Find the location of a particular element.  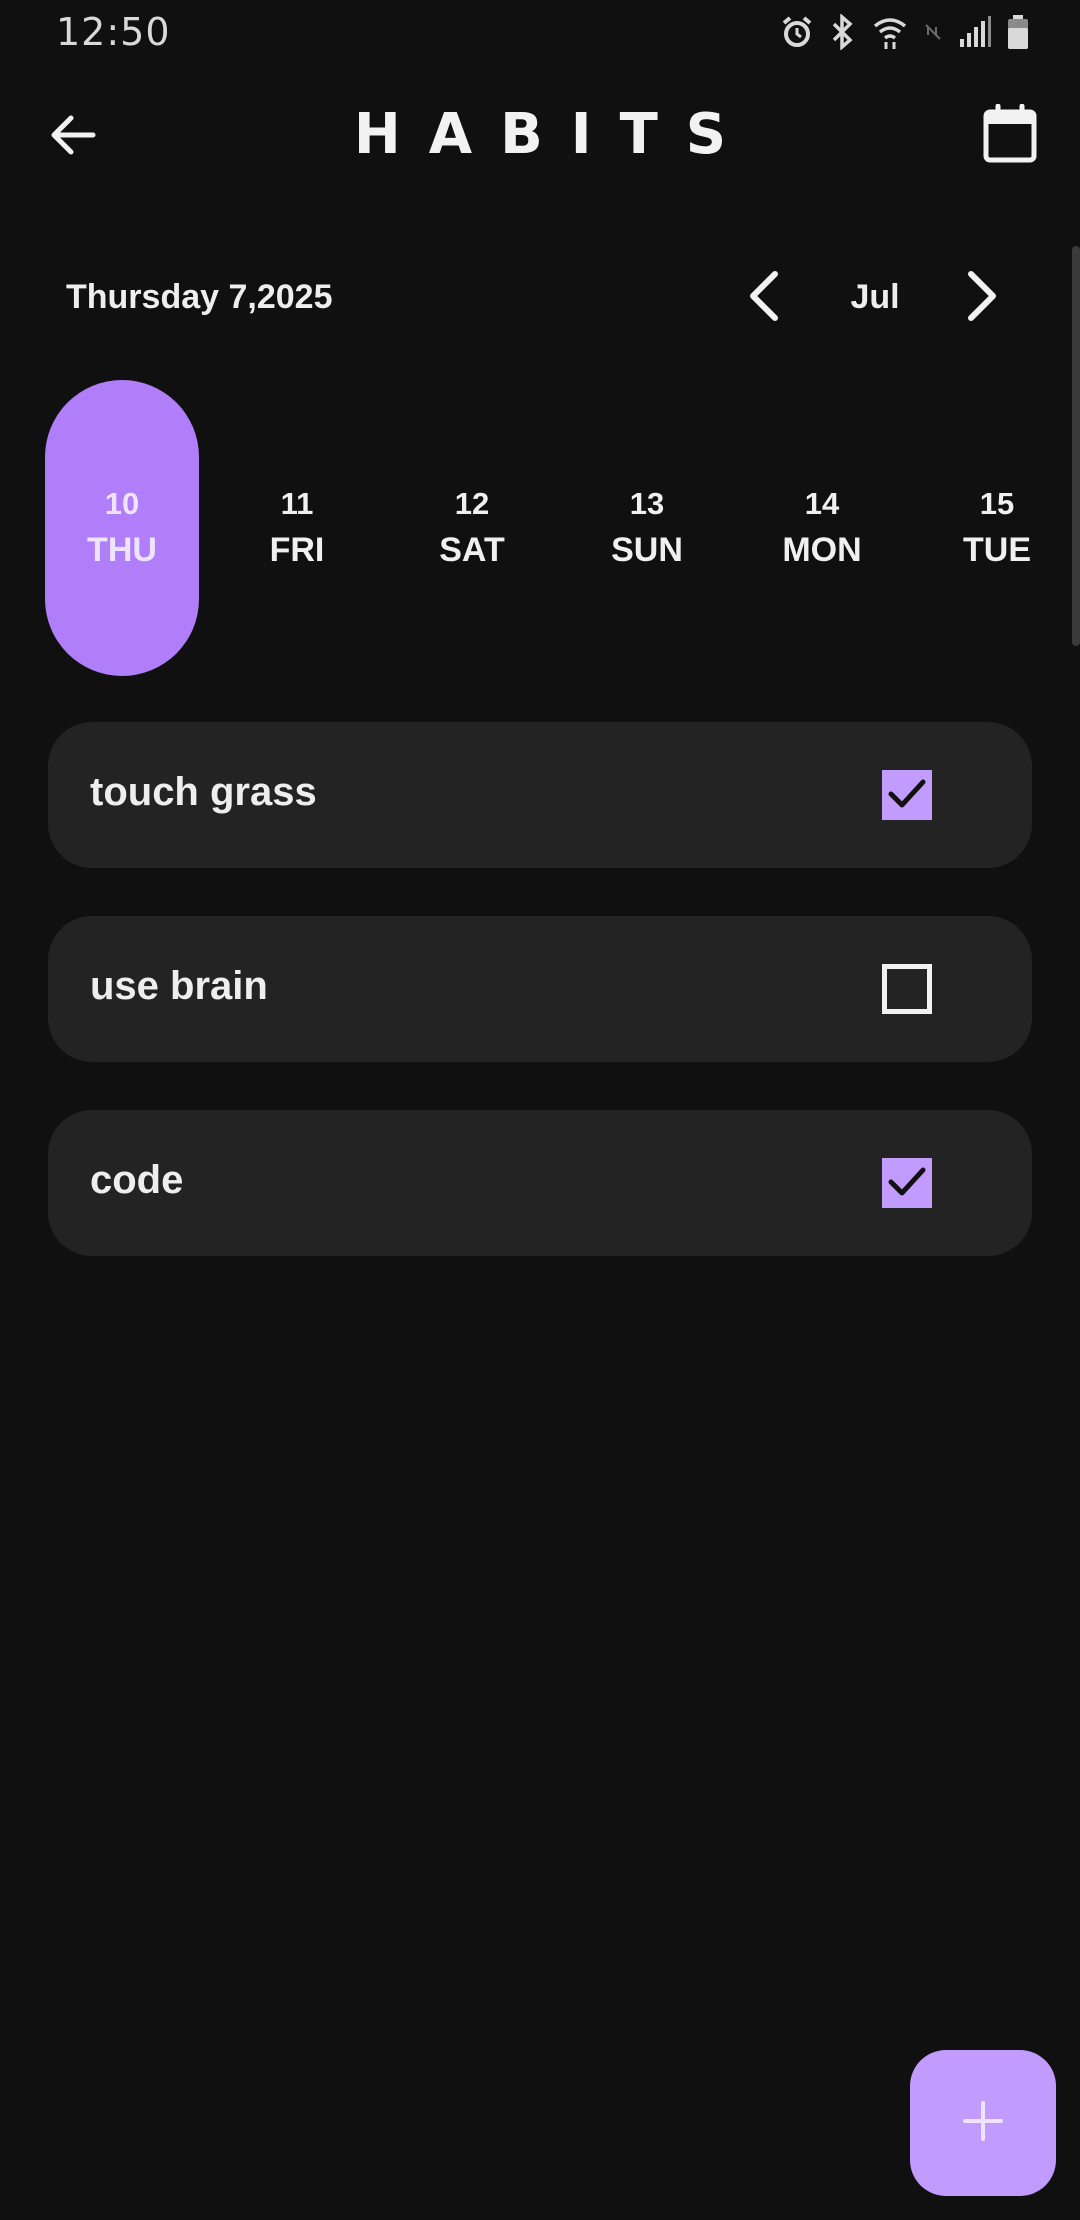

current-date-label: Thursday 7,2025 is located at coordinates (199, 297).